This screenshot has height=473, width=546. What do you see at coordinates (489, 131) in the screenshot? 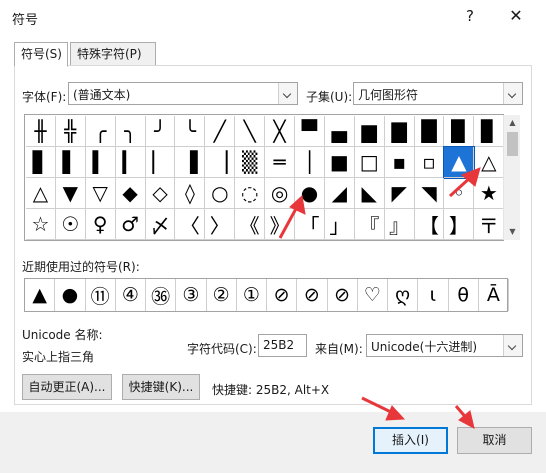
I see `symbol-cell: ▊` at bounding box center [489, 131].